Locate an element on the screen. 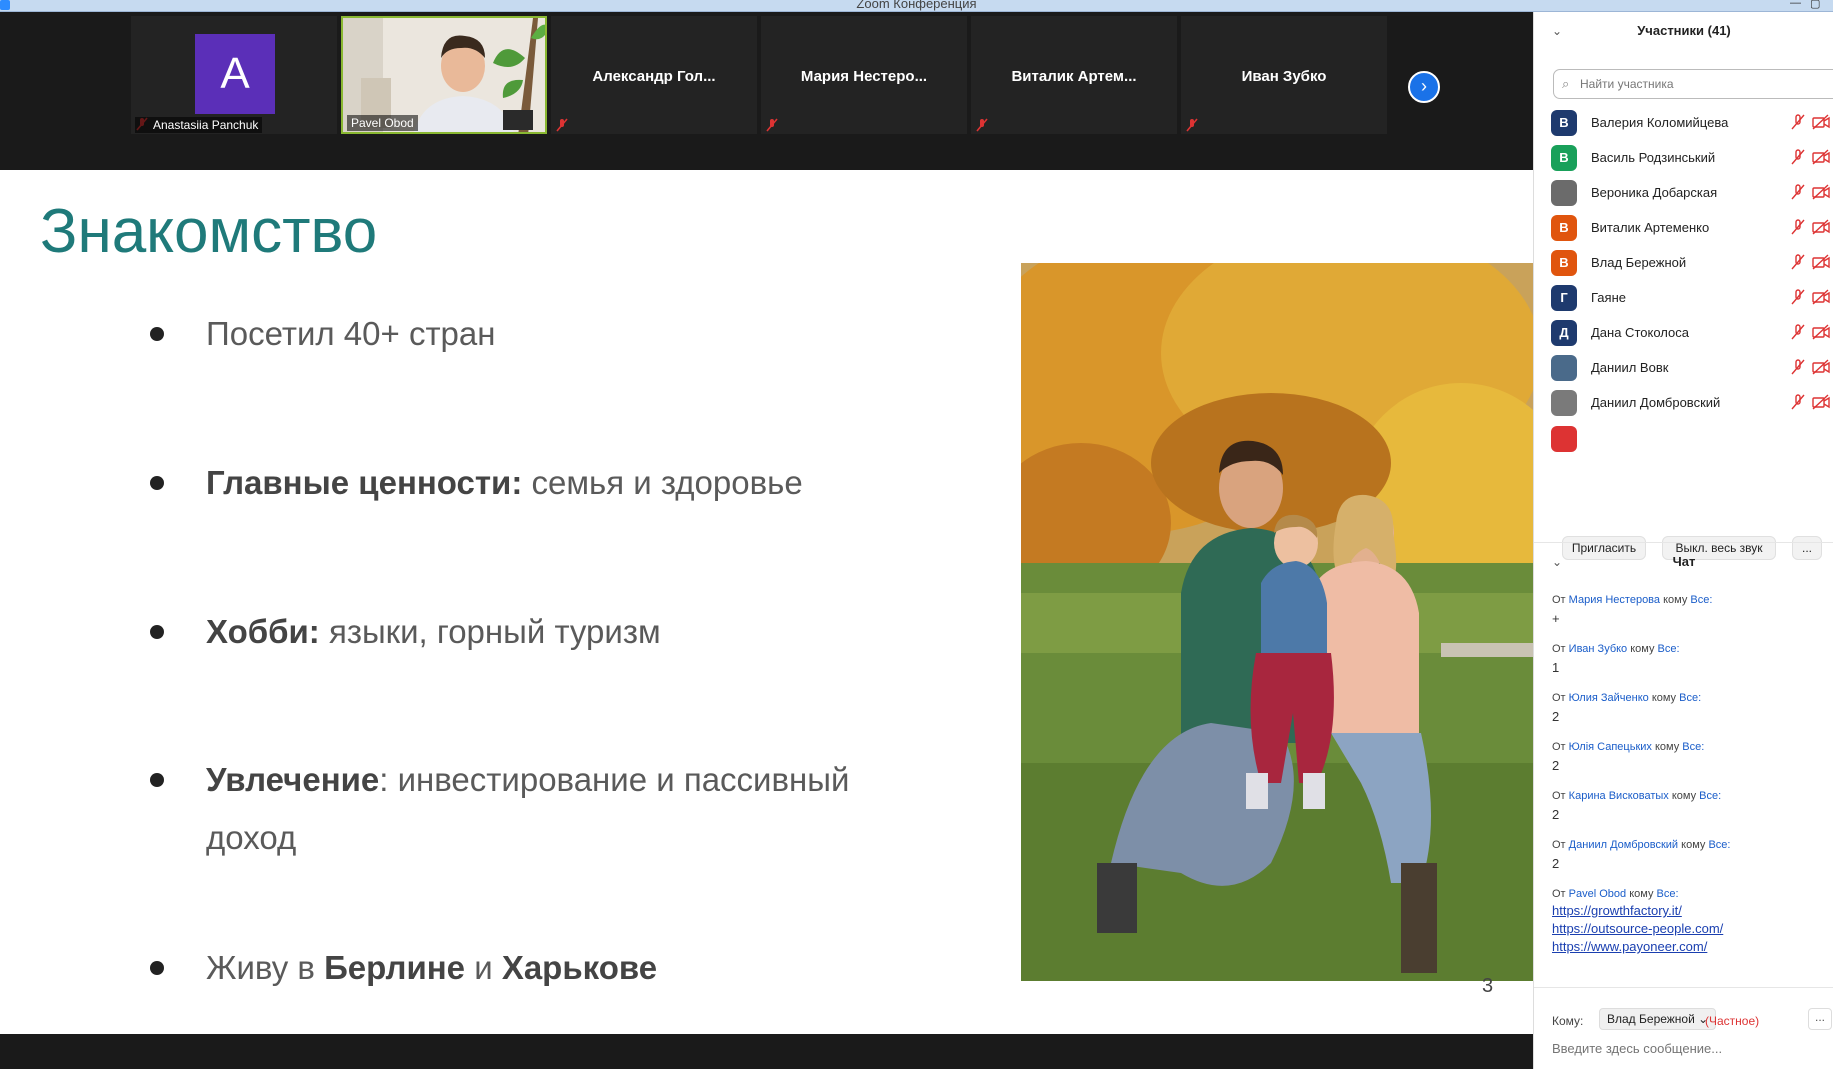 The image size is (1833, 1069). chat-link: https://outsource-people.com/ is located at coordinates (1692, 928).